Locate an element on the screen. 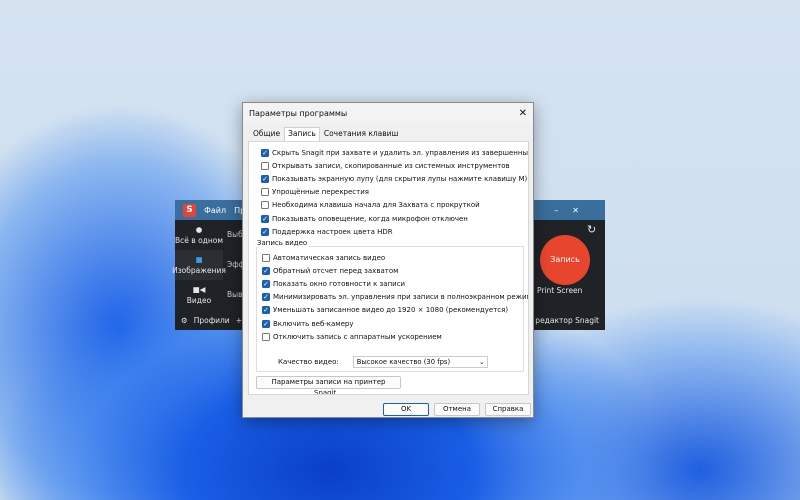  option-label: Включить веб-камеру is located at coordinates (313, 323).